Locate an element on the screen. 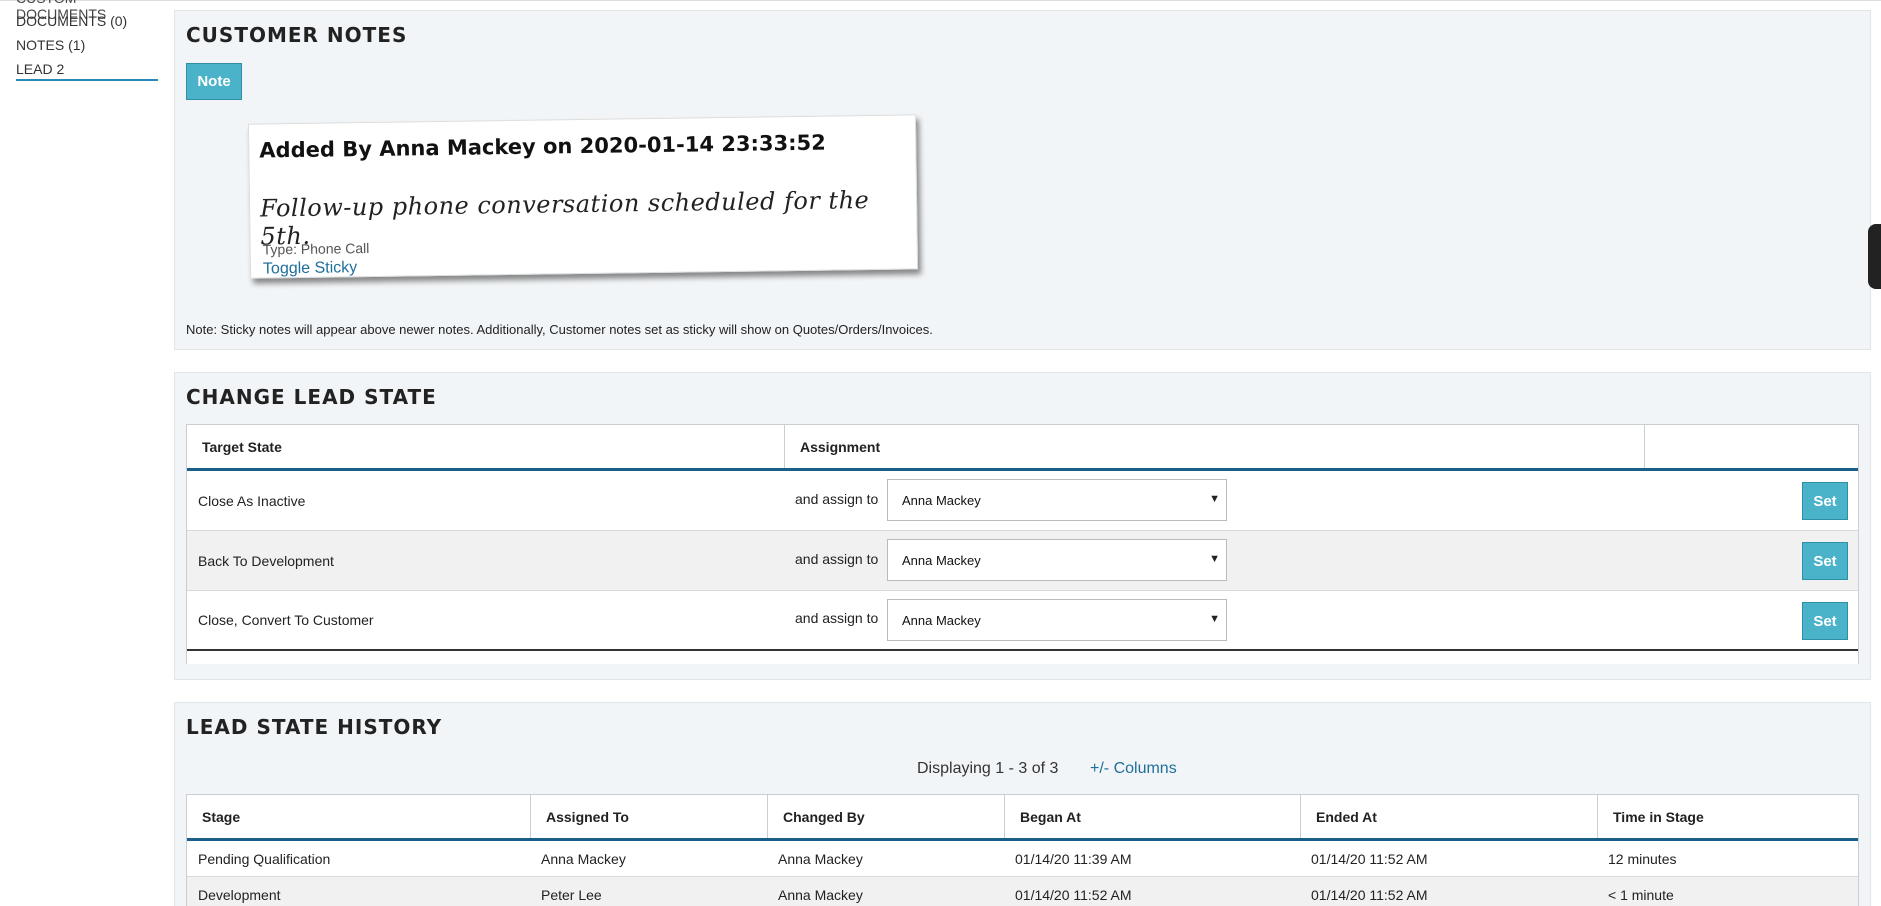  time-in-stage-cell: 12 minutes is located at coordinates (1642, 858).